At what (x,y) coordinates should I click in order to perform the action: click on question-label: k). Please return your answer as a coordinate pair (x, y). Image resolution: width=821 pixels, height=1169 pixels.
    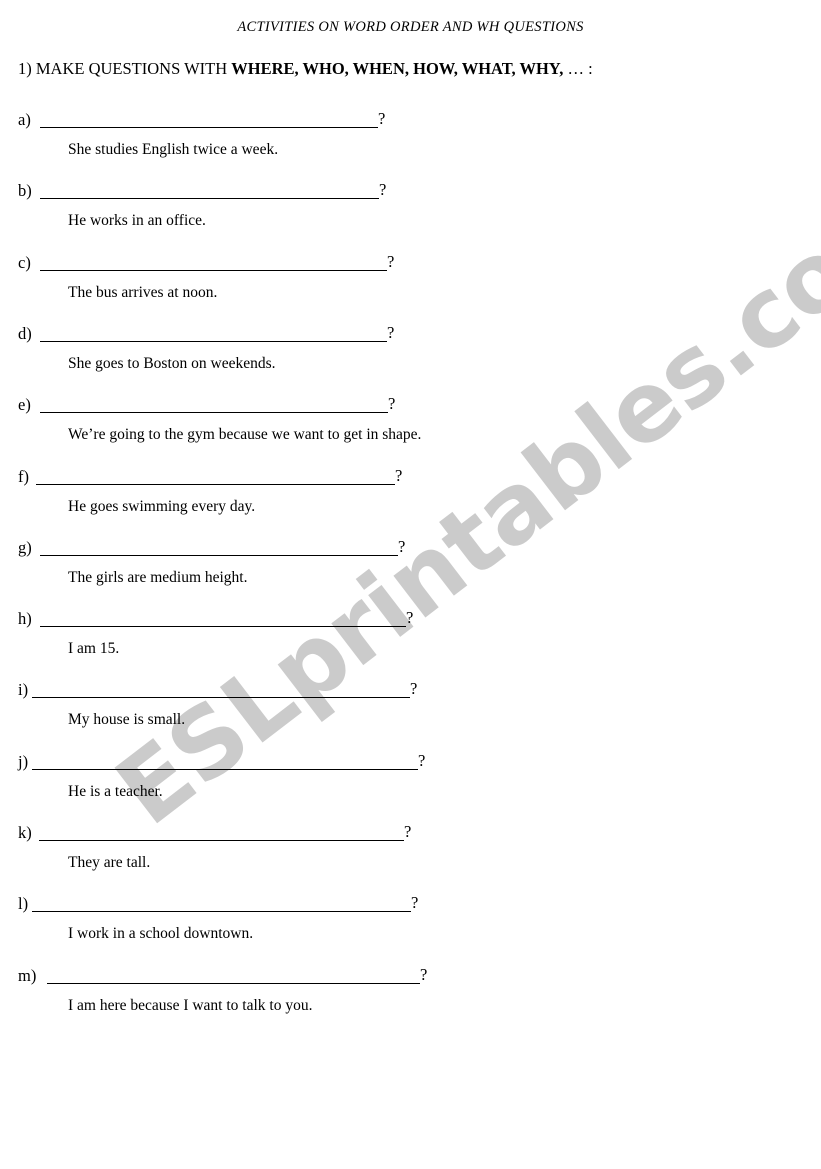
    Looking at the image, I should click on (25, 832).